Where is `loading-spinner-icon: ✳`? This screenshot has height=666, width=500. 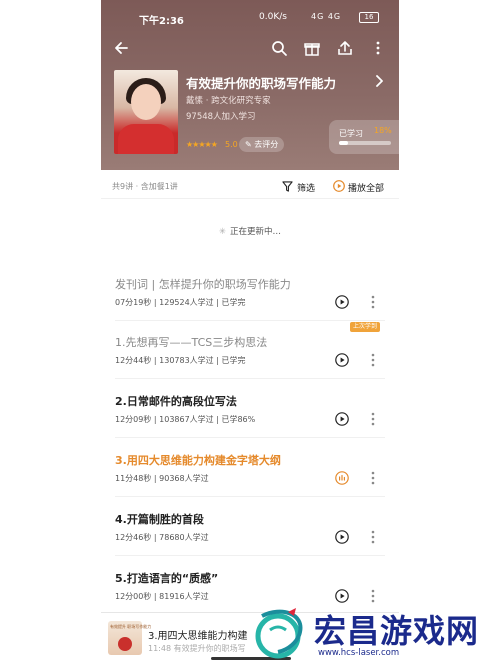
loading-spinner-icon: ✳ is located at coordinates (222, 232).